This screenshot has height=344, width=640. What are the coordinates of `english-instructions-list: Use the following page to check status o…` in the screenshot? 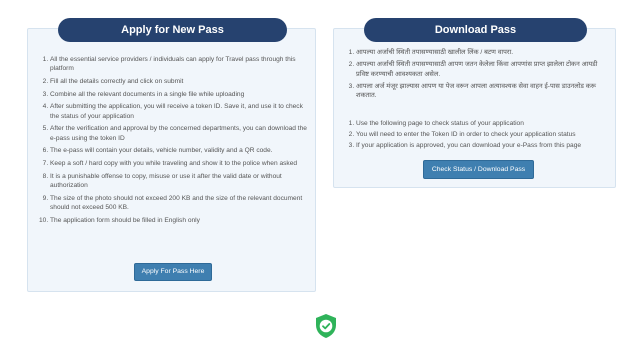 It's located at (473, 135).